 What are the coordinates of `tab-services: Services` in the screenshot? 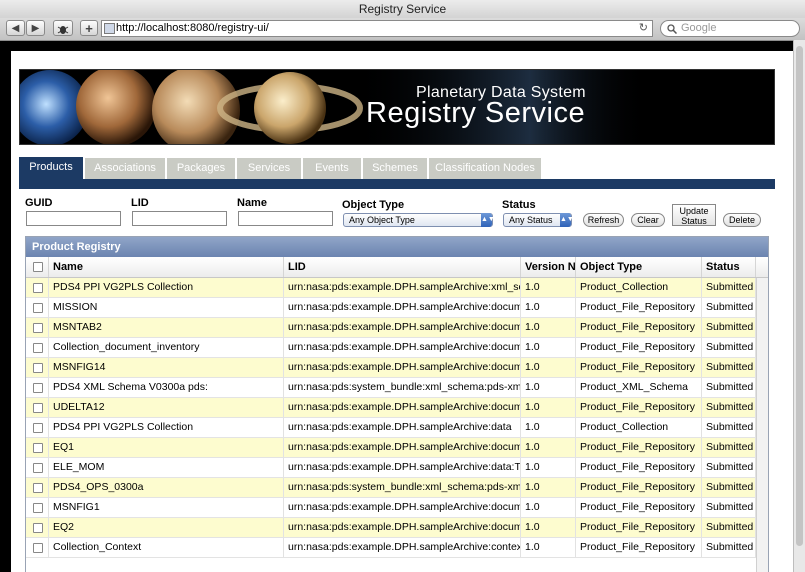 It's located at (269, 168).